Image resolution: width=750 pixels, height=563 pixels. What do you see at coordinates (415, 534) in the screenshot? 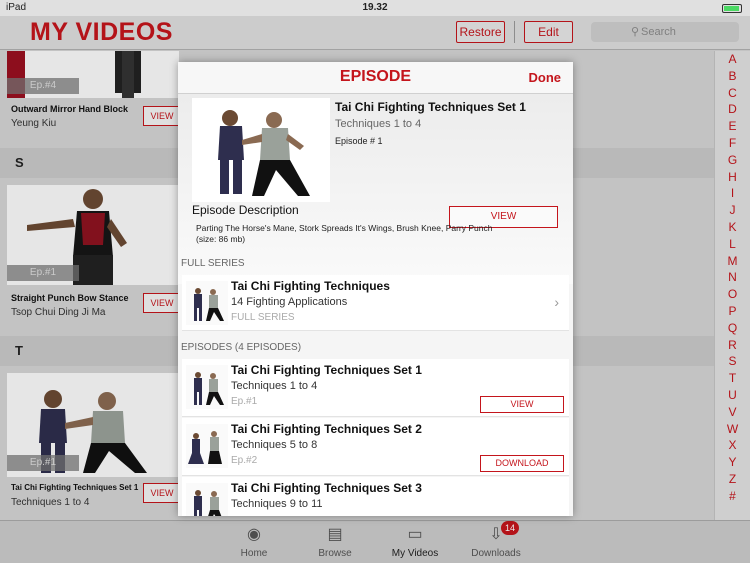
I see `my-videos-icon: ▭` at bounding box center [415, 534].